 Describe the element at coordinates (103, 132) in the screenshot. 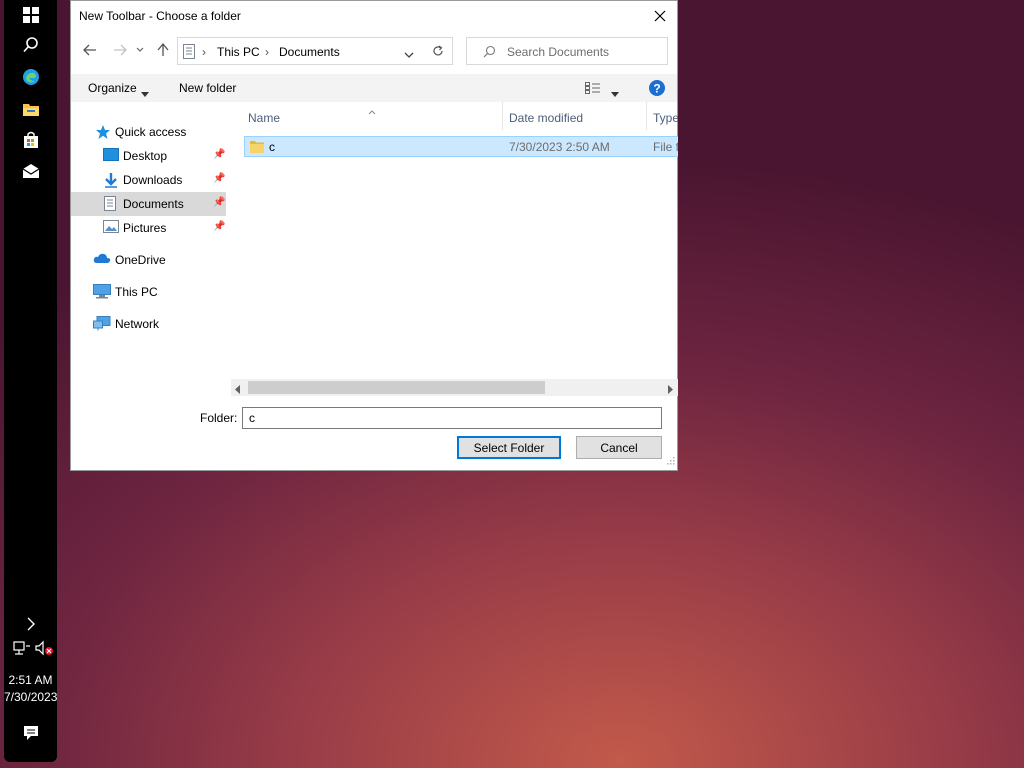

I see `star-icon` at that location.